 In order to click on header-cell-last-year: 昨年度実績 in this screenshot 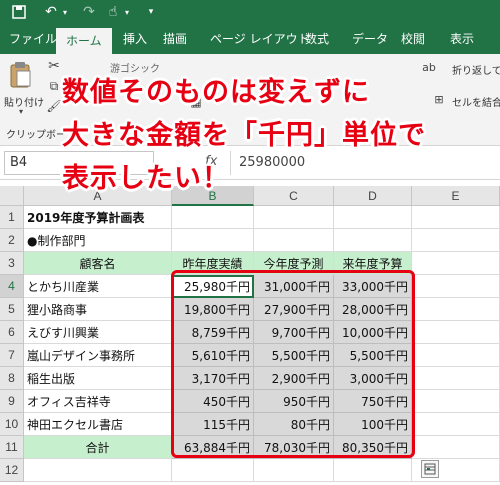, I will do `click(213, 263)`.